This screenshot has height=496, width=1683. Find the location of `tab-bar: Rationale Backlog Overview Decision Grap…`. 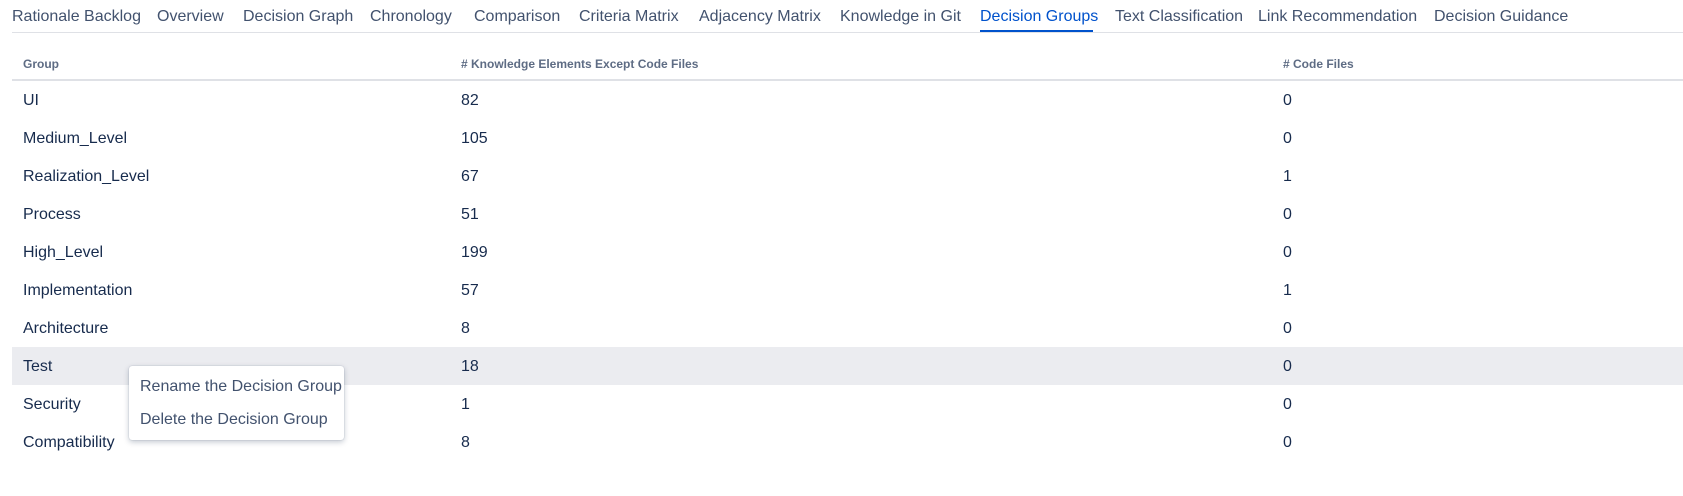

tab-bar: Rationale Backlog Overview Decision Grap… is located at coordinates (841, 17).